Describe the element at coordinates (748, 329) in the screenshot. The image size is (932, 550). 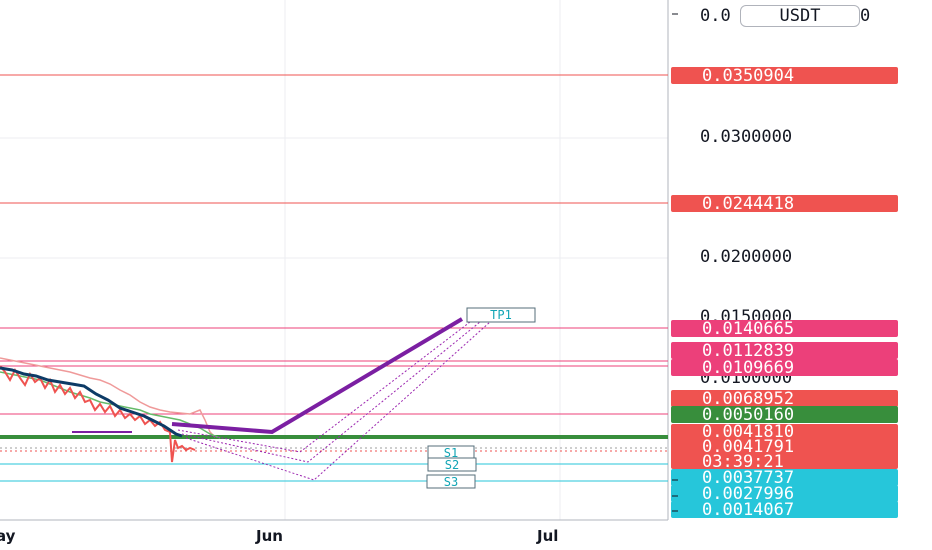
I see `price-tag-tp1: 0.0140665` at that location.